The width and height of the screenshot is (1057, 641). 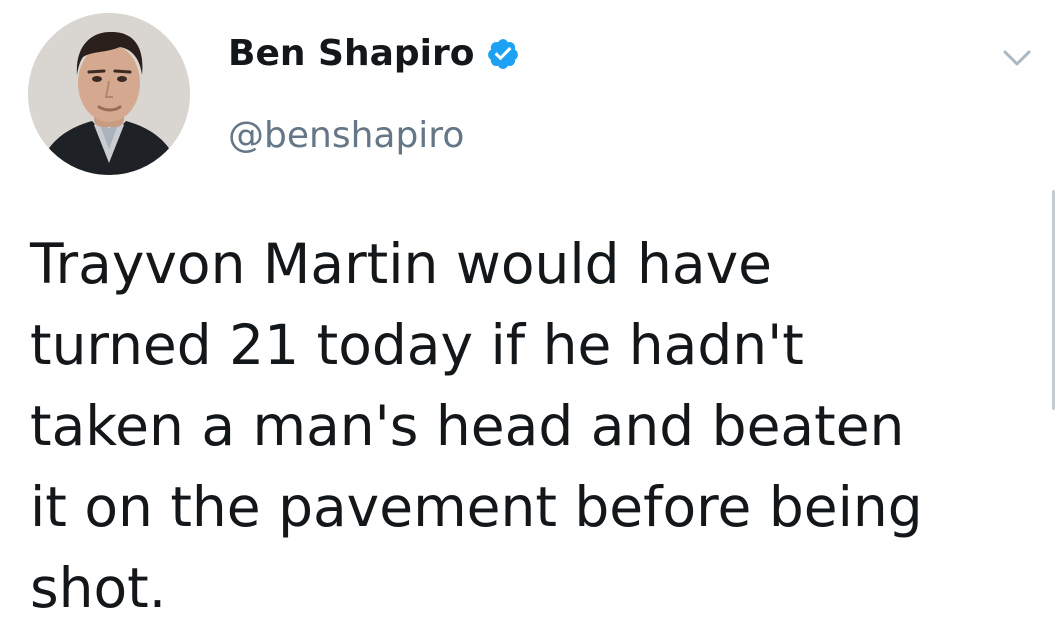 What do you see at coordinates (346, 136) in the screenshot?
I see `user-handle: @benshapiro` at bounding box center [346, 136].